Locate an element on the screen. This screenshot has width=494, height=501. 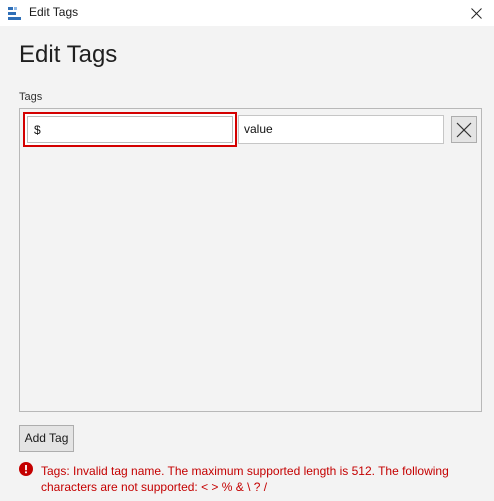
x-icon is located at coordinates (464, 129).